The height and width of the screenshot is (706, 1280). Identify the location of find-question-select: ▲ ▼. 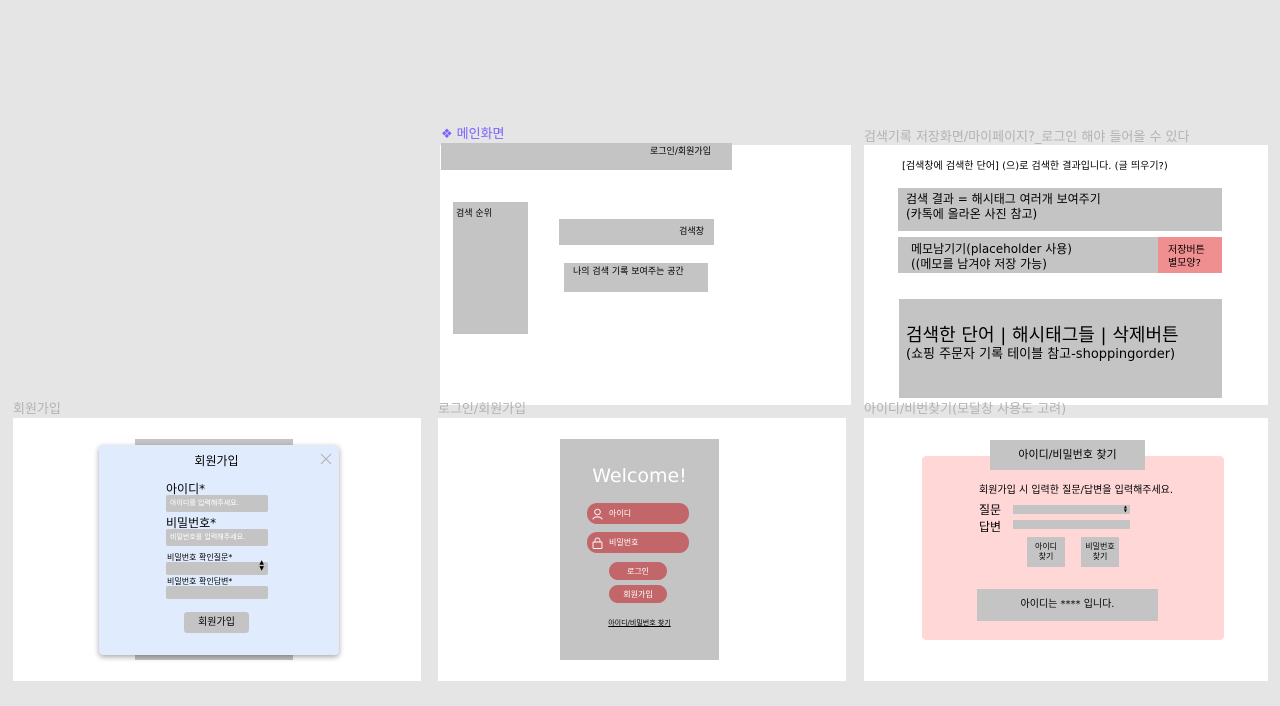
(1071, 509).